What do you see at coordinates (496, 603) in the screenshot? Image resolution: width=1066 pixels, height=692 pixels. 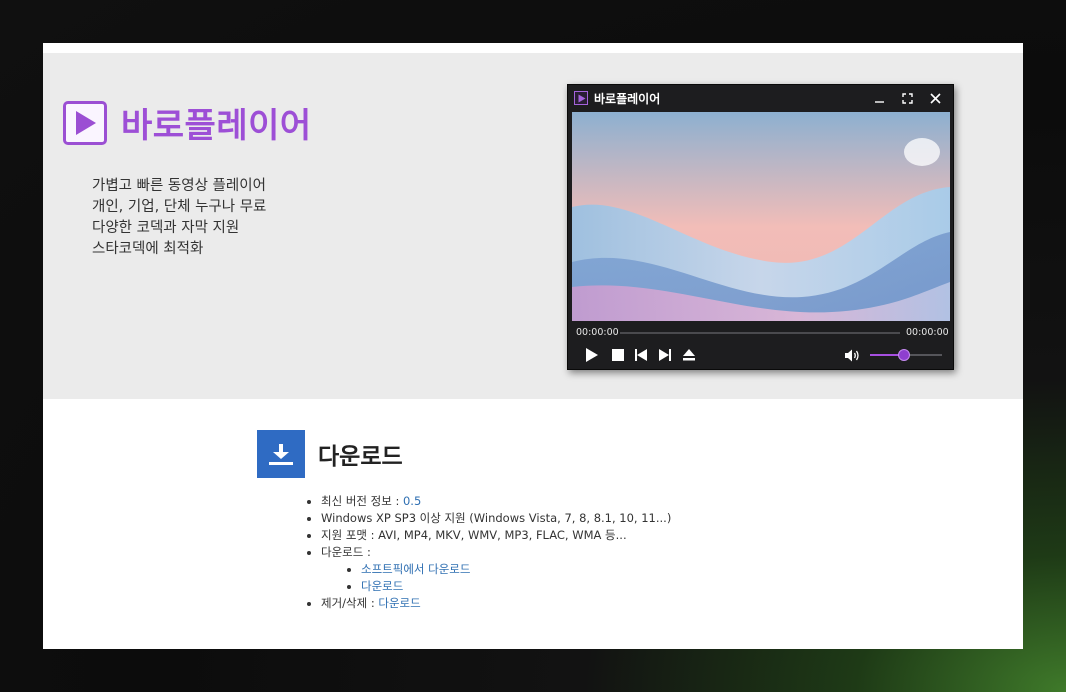 I see `remove-info: 제거/삭제 : 다운로드` at bounding box center [496, 603].